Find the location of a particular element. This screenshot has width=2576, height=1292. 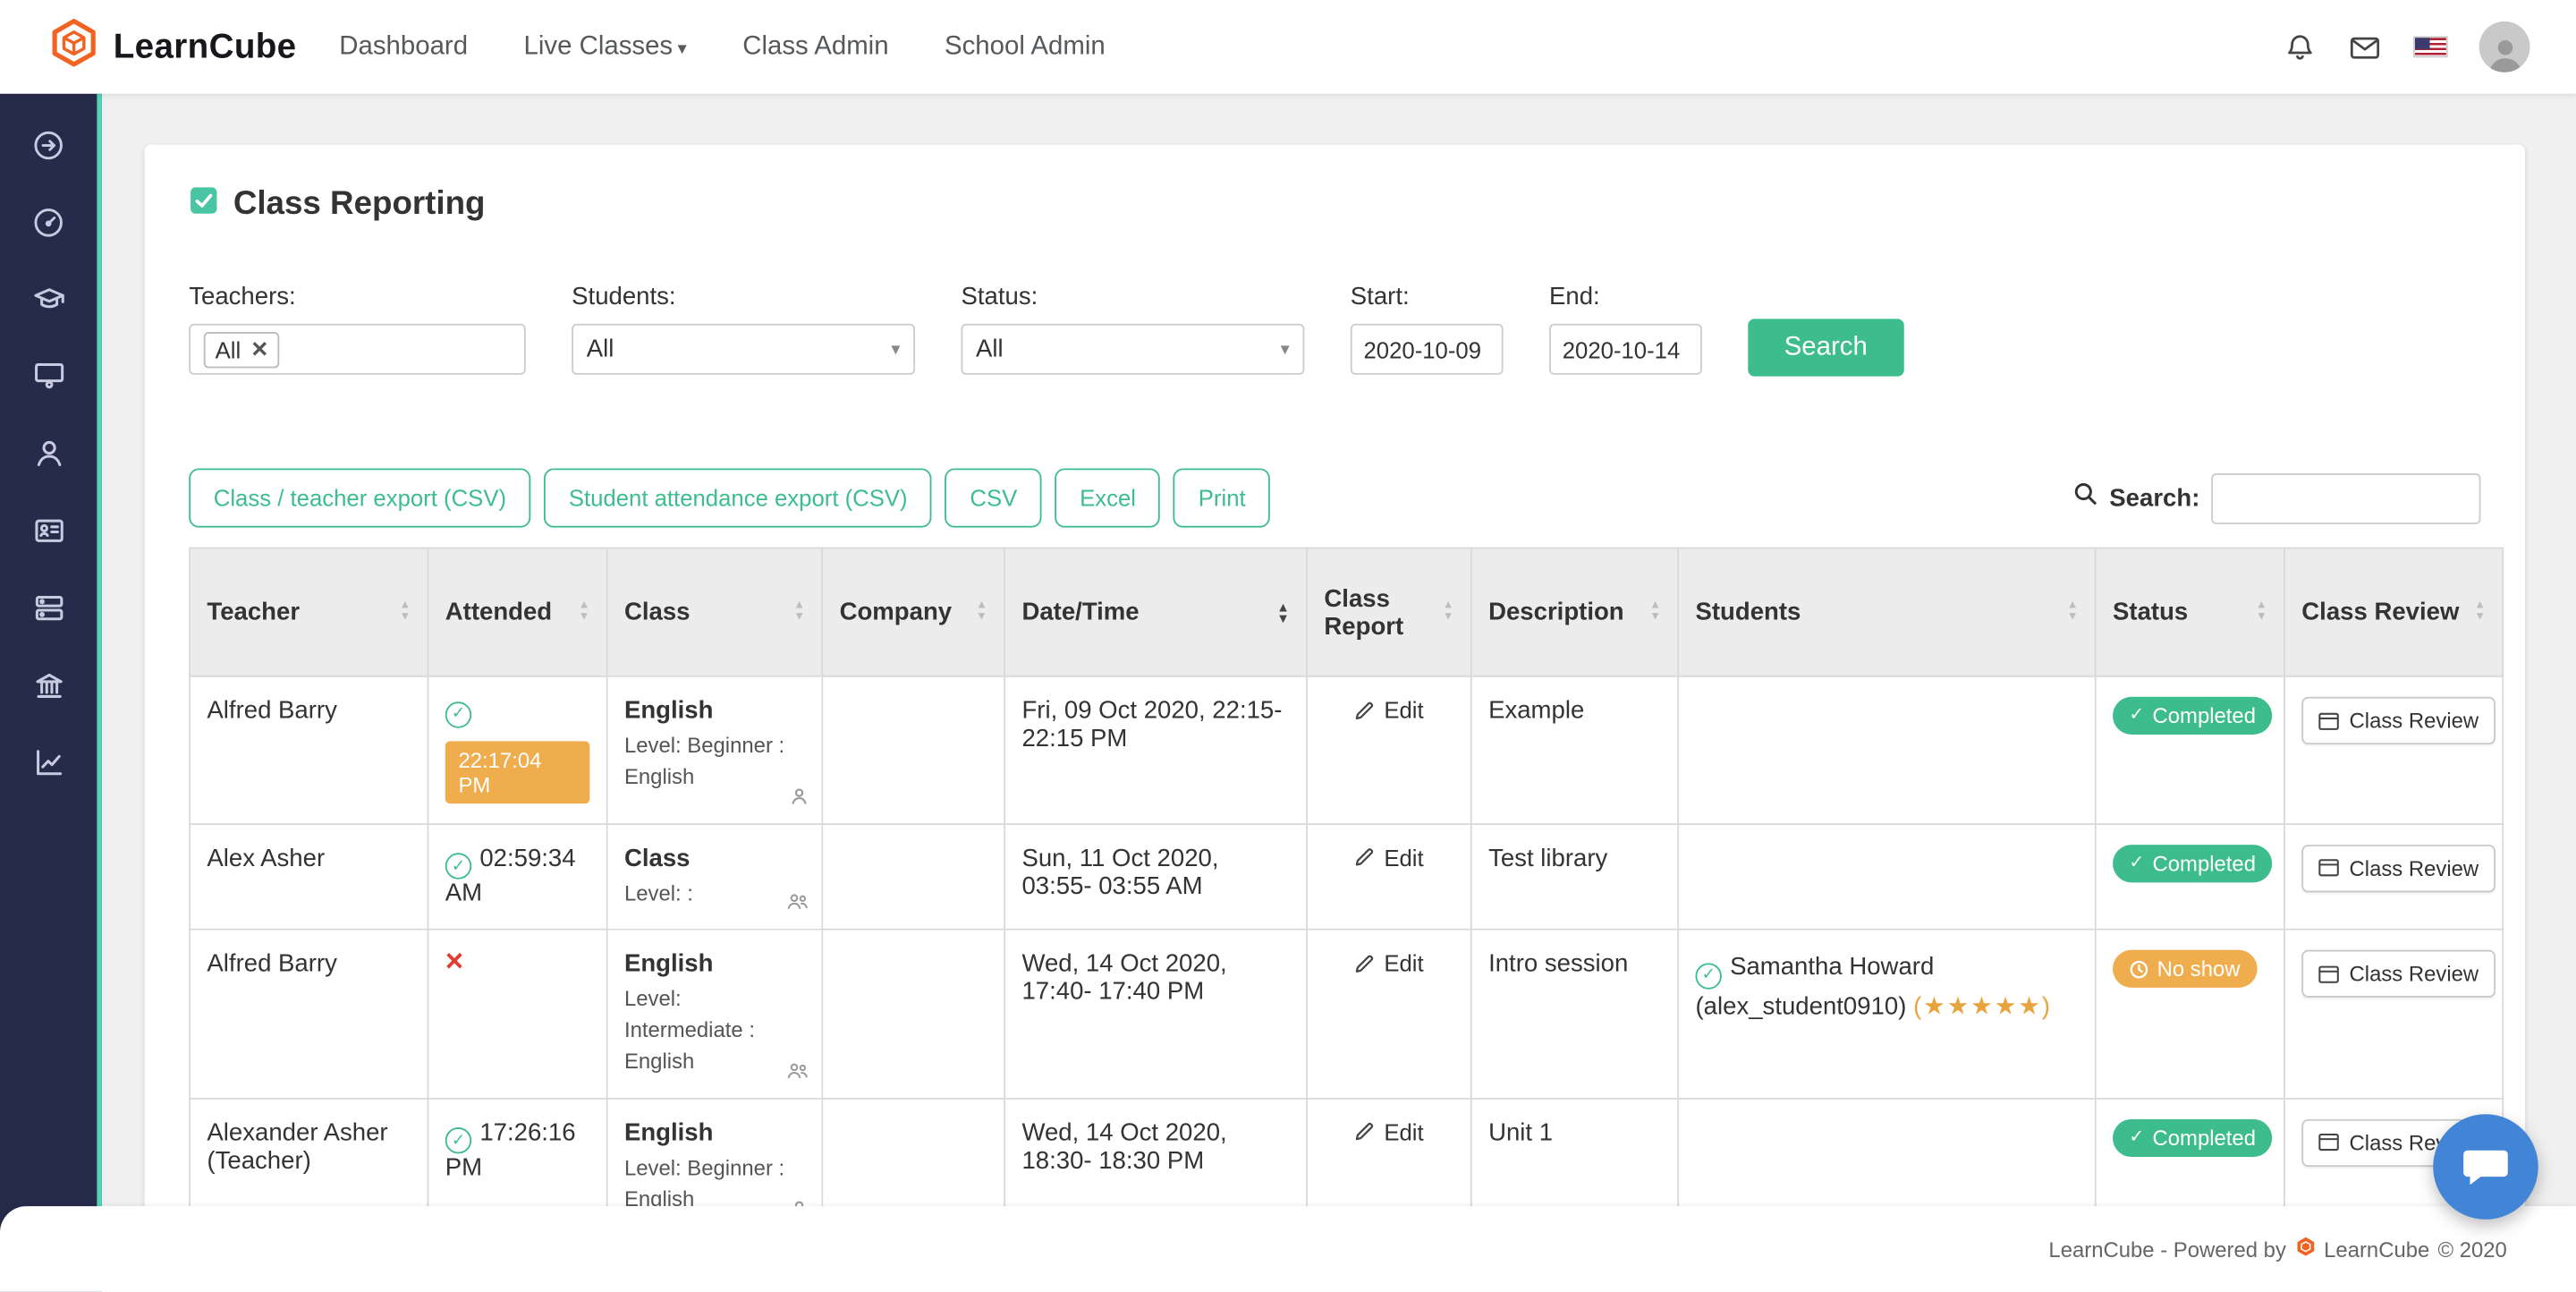

cell-class-report: Edit is located at coordinates (1389, 876).